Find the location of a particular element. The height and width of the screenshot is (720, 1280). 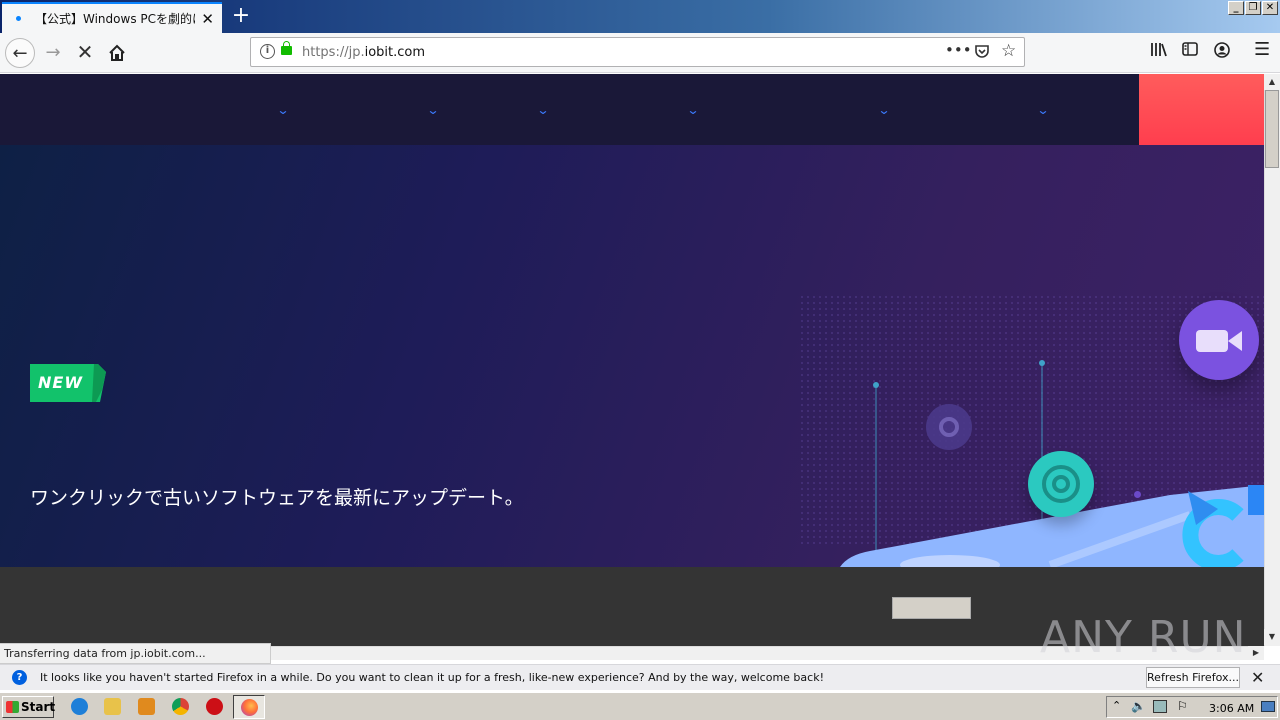

vertical-scroll-thumb is located at coordinates (1272, 129).